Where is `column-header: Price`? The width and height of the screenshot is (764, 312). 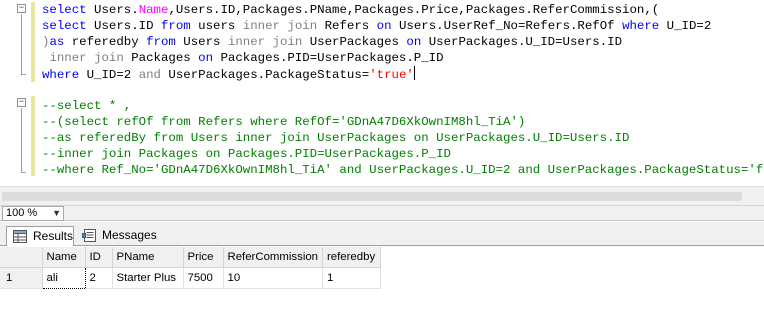
column-header: Price is located at coordinates (203, 257).